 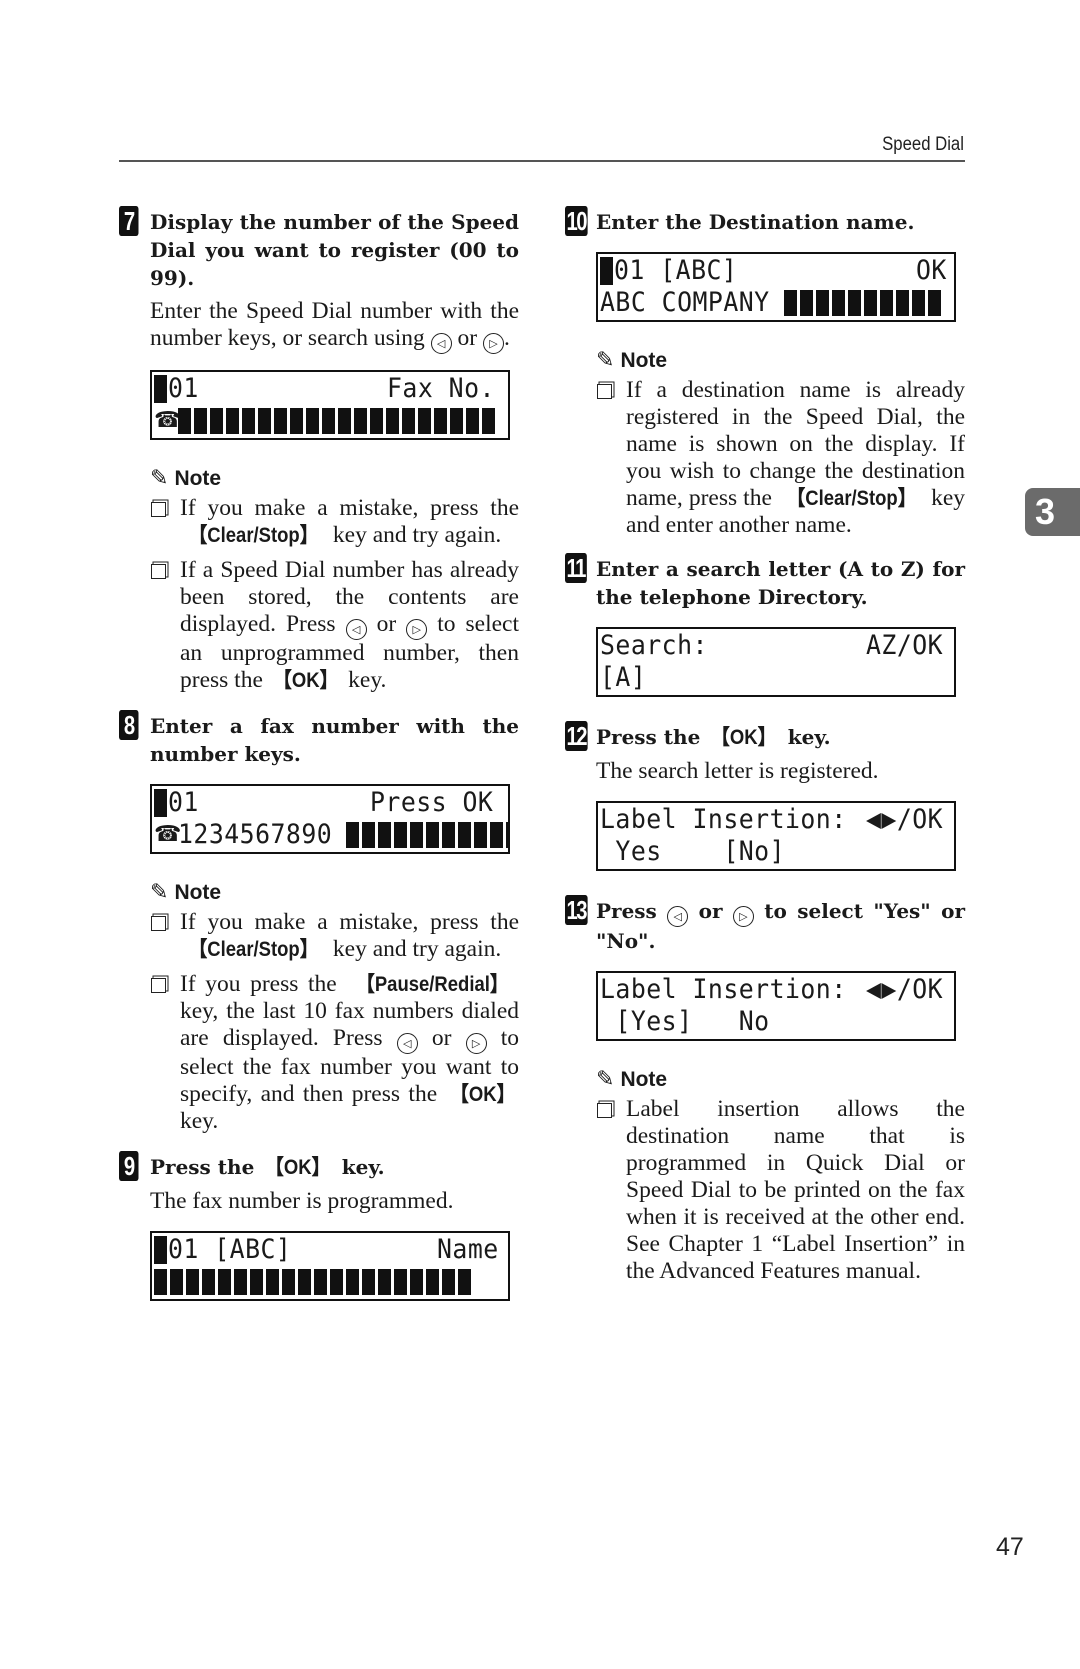 I want to click on ok-key-label: 【OK】, so click(x=482, y=1094).